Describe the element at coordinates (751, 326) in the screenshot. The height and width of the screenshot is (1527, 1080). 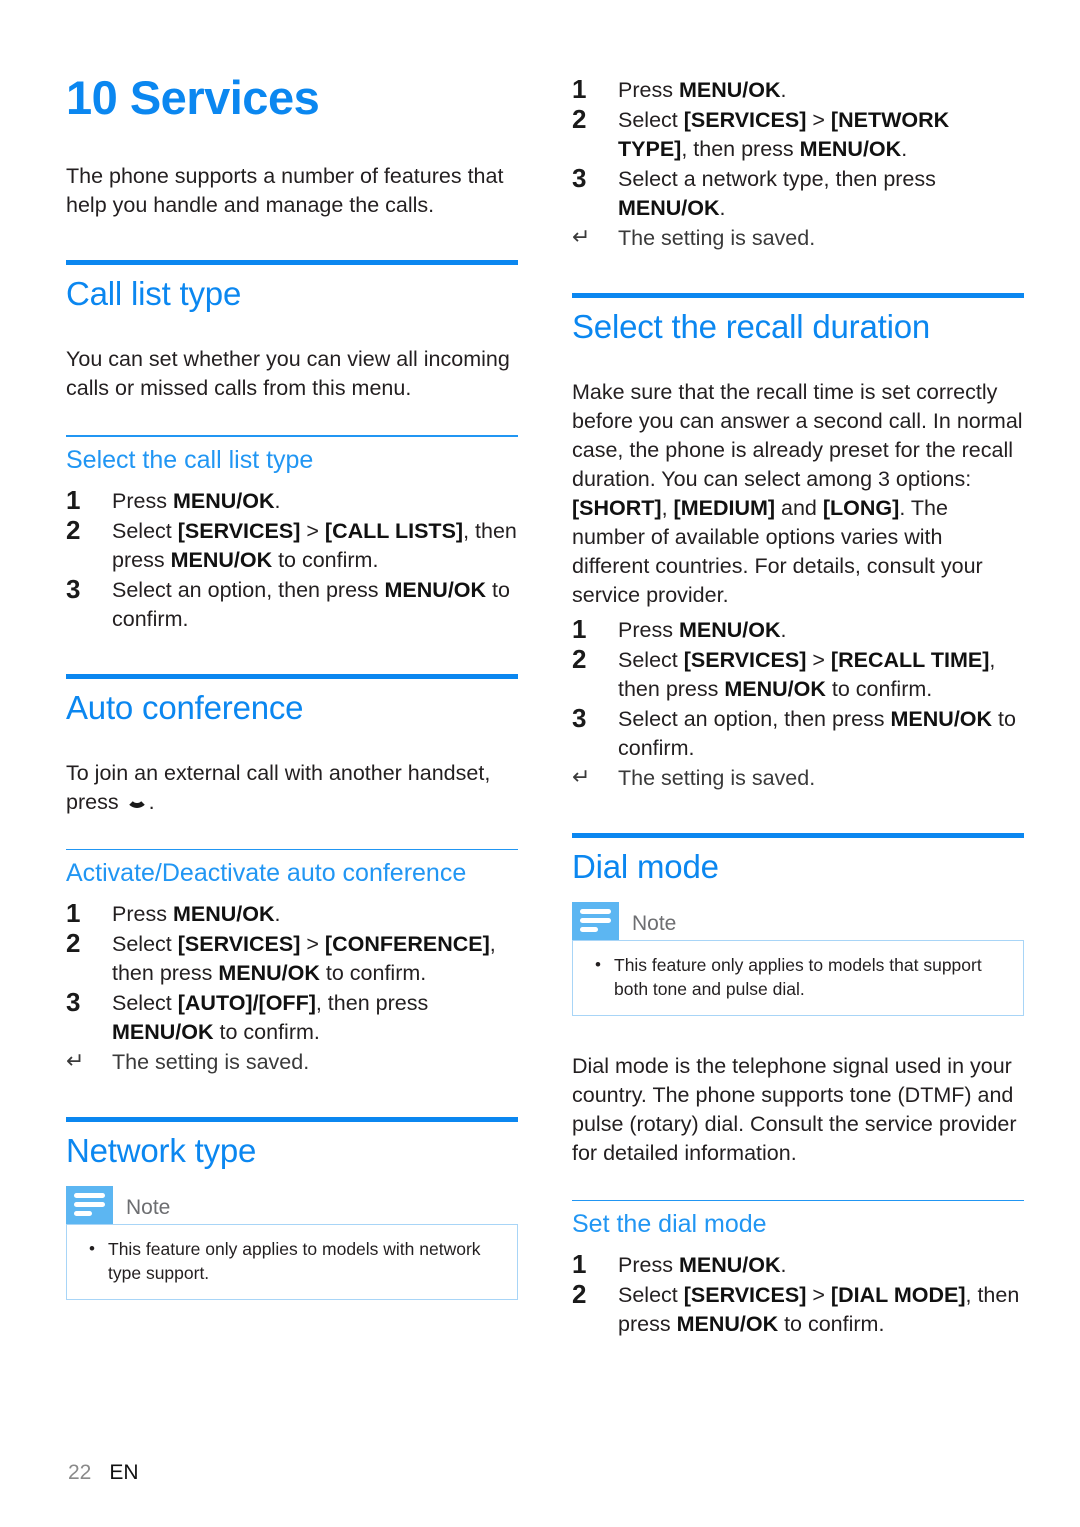
I see `section-title-select-recall-duration: Select the recall duration` at that location.